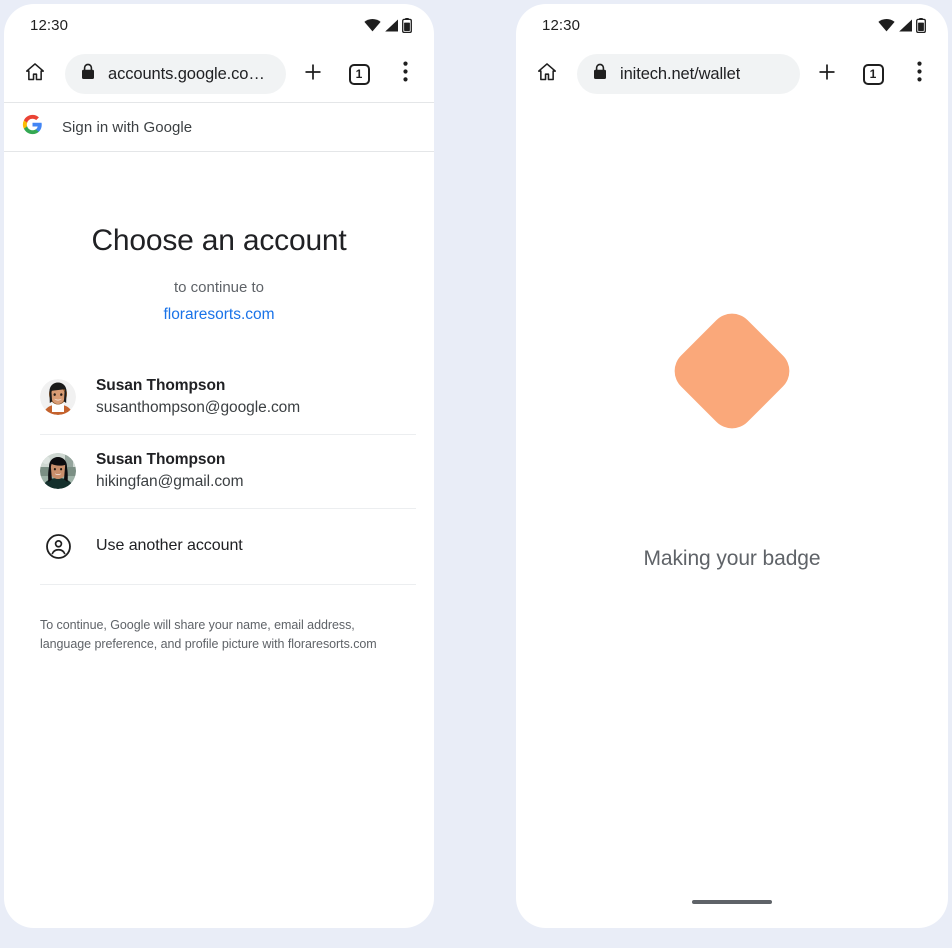  What do you see at coordinates (732, 371) in the screenshot?
I see `badge-placeholder-shape` at bounding box center [732, 371].